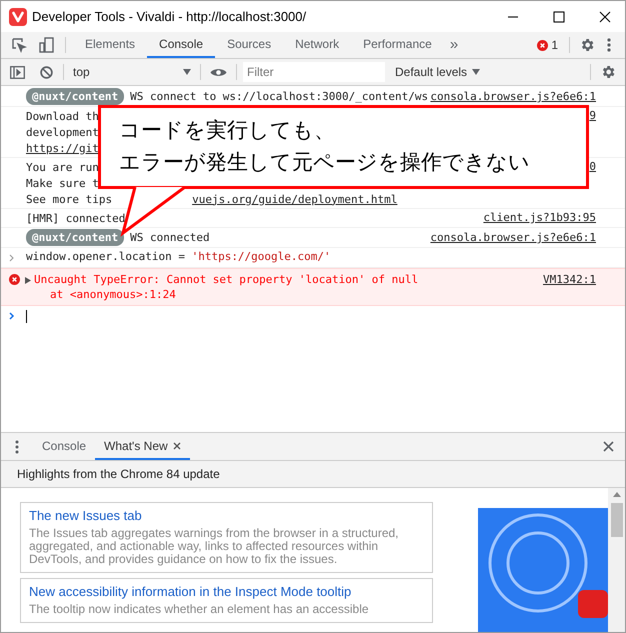  What do you see at coordinates (17, 447) in the screenshot?
I see `drawer-menu-icon` at bounding box center [17, 447].